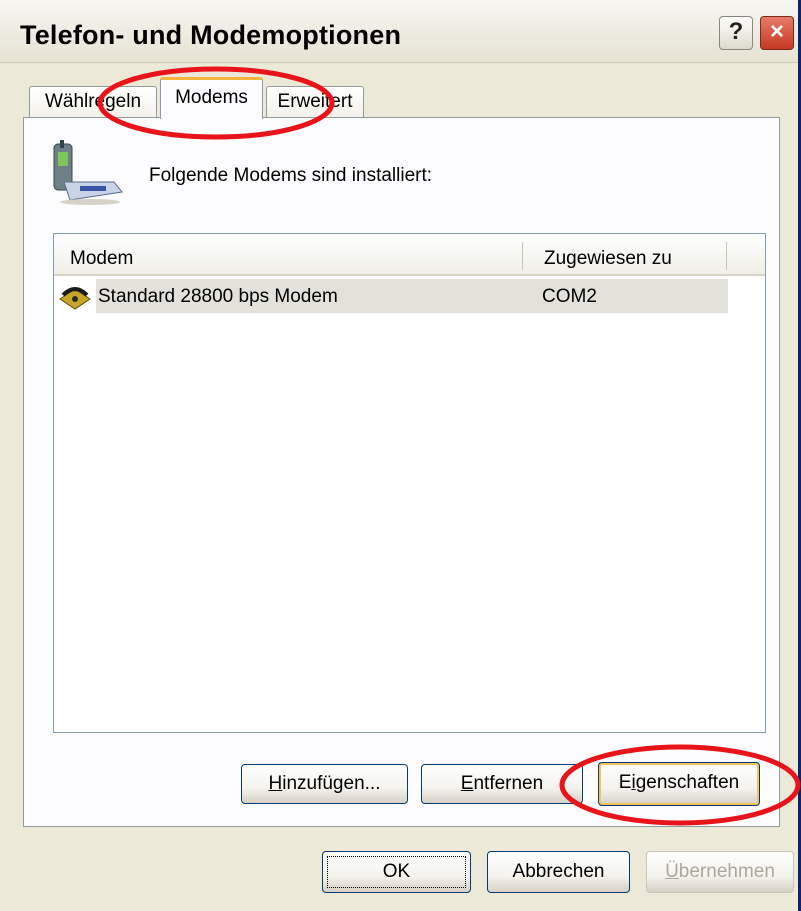 Image resolution: width=801 pixels, height=911 pixels. I want to click on ok-button: OK, so click(396, 872).